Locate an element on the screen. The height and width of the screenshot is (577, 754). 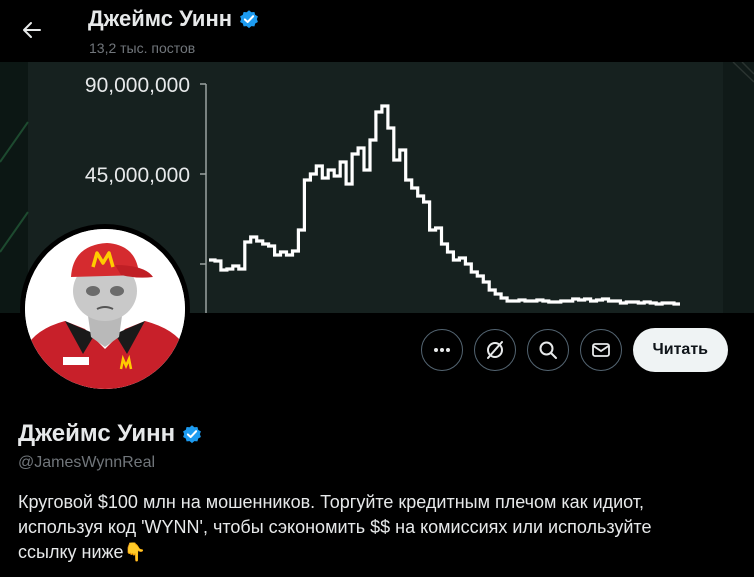
top-bar: Джеймс Уинн 13,2 тыс. постов is located at coordinates (377, 31).